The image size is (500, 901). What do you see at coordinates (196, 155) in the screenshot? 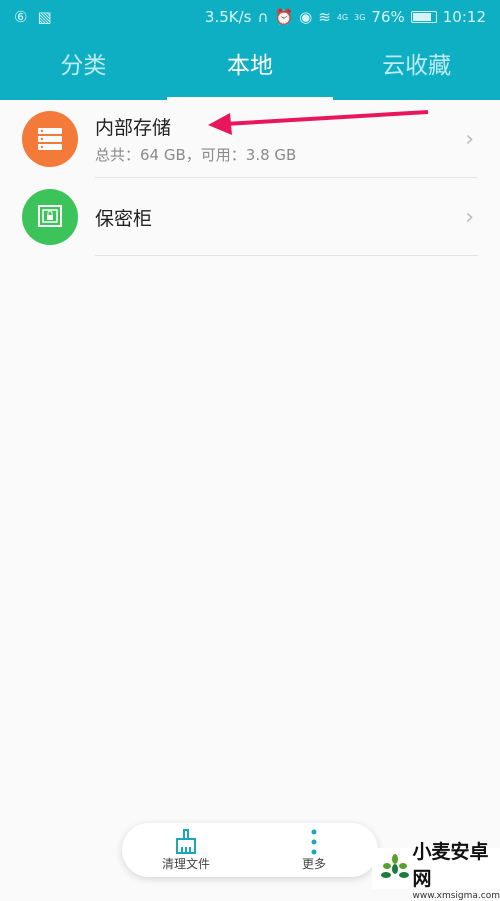
I see `item-subtitle: 总共：64 GB，可用：3.8 GB` at bounding box center [196, 155].